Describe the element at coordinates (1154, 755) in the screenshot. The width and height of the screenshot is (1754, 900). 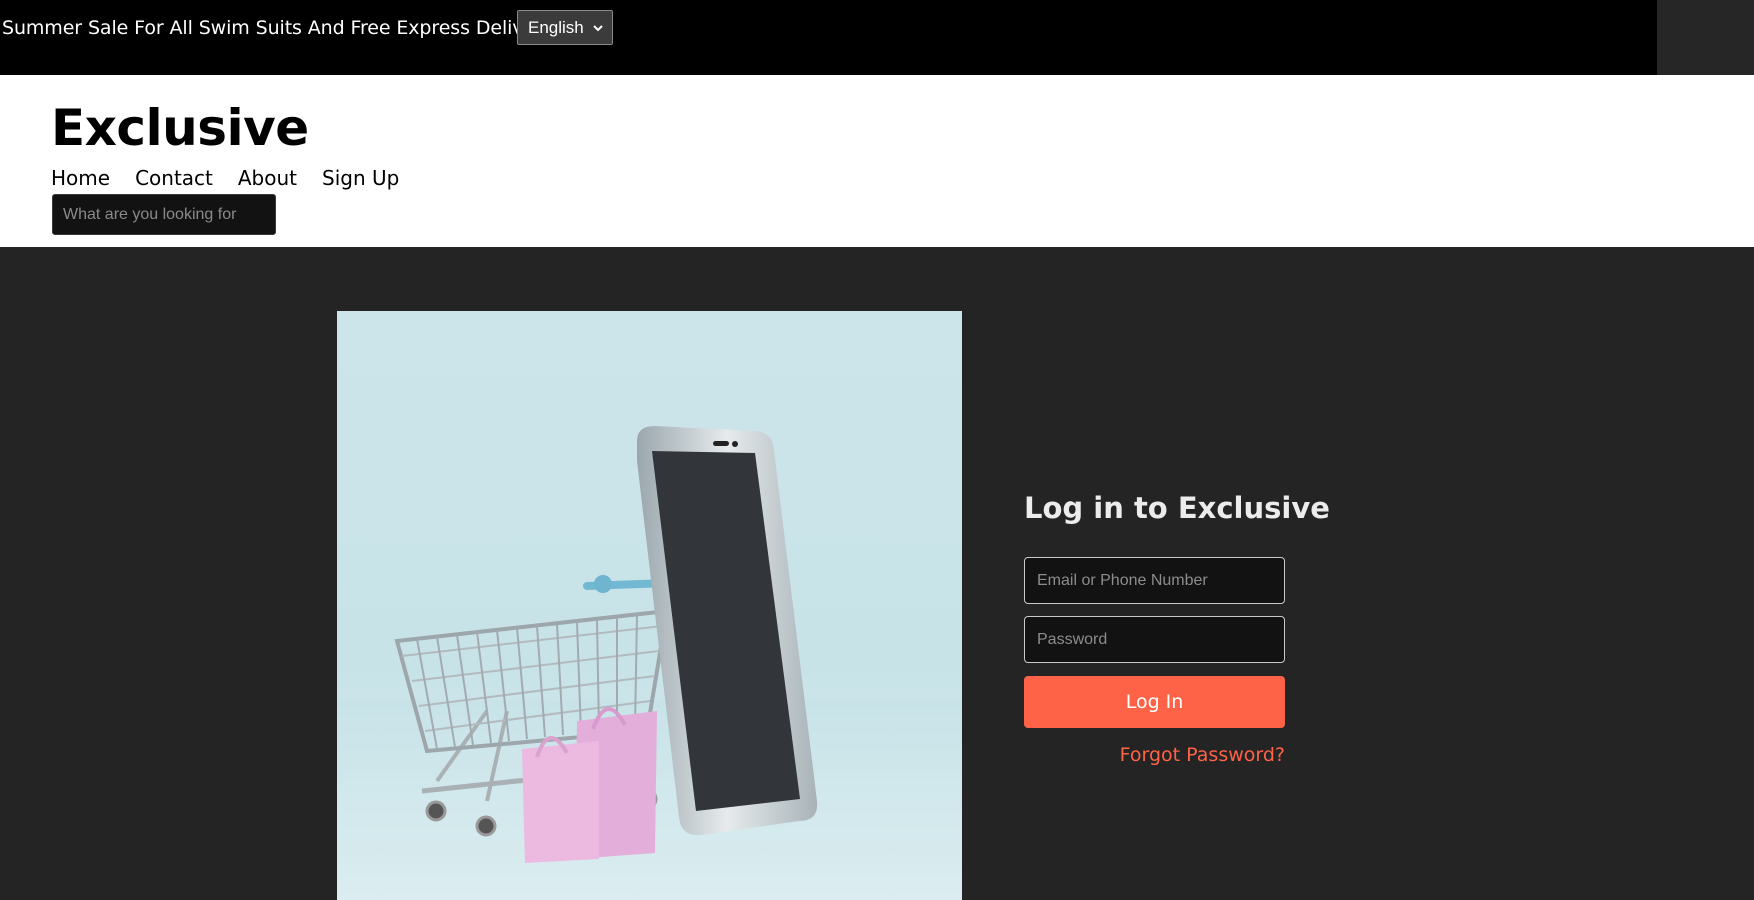
I see `forgot-password-link: Forgot Password?` at that location.